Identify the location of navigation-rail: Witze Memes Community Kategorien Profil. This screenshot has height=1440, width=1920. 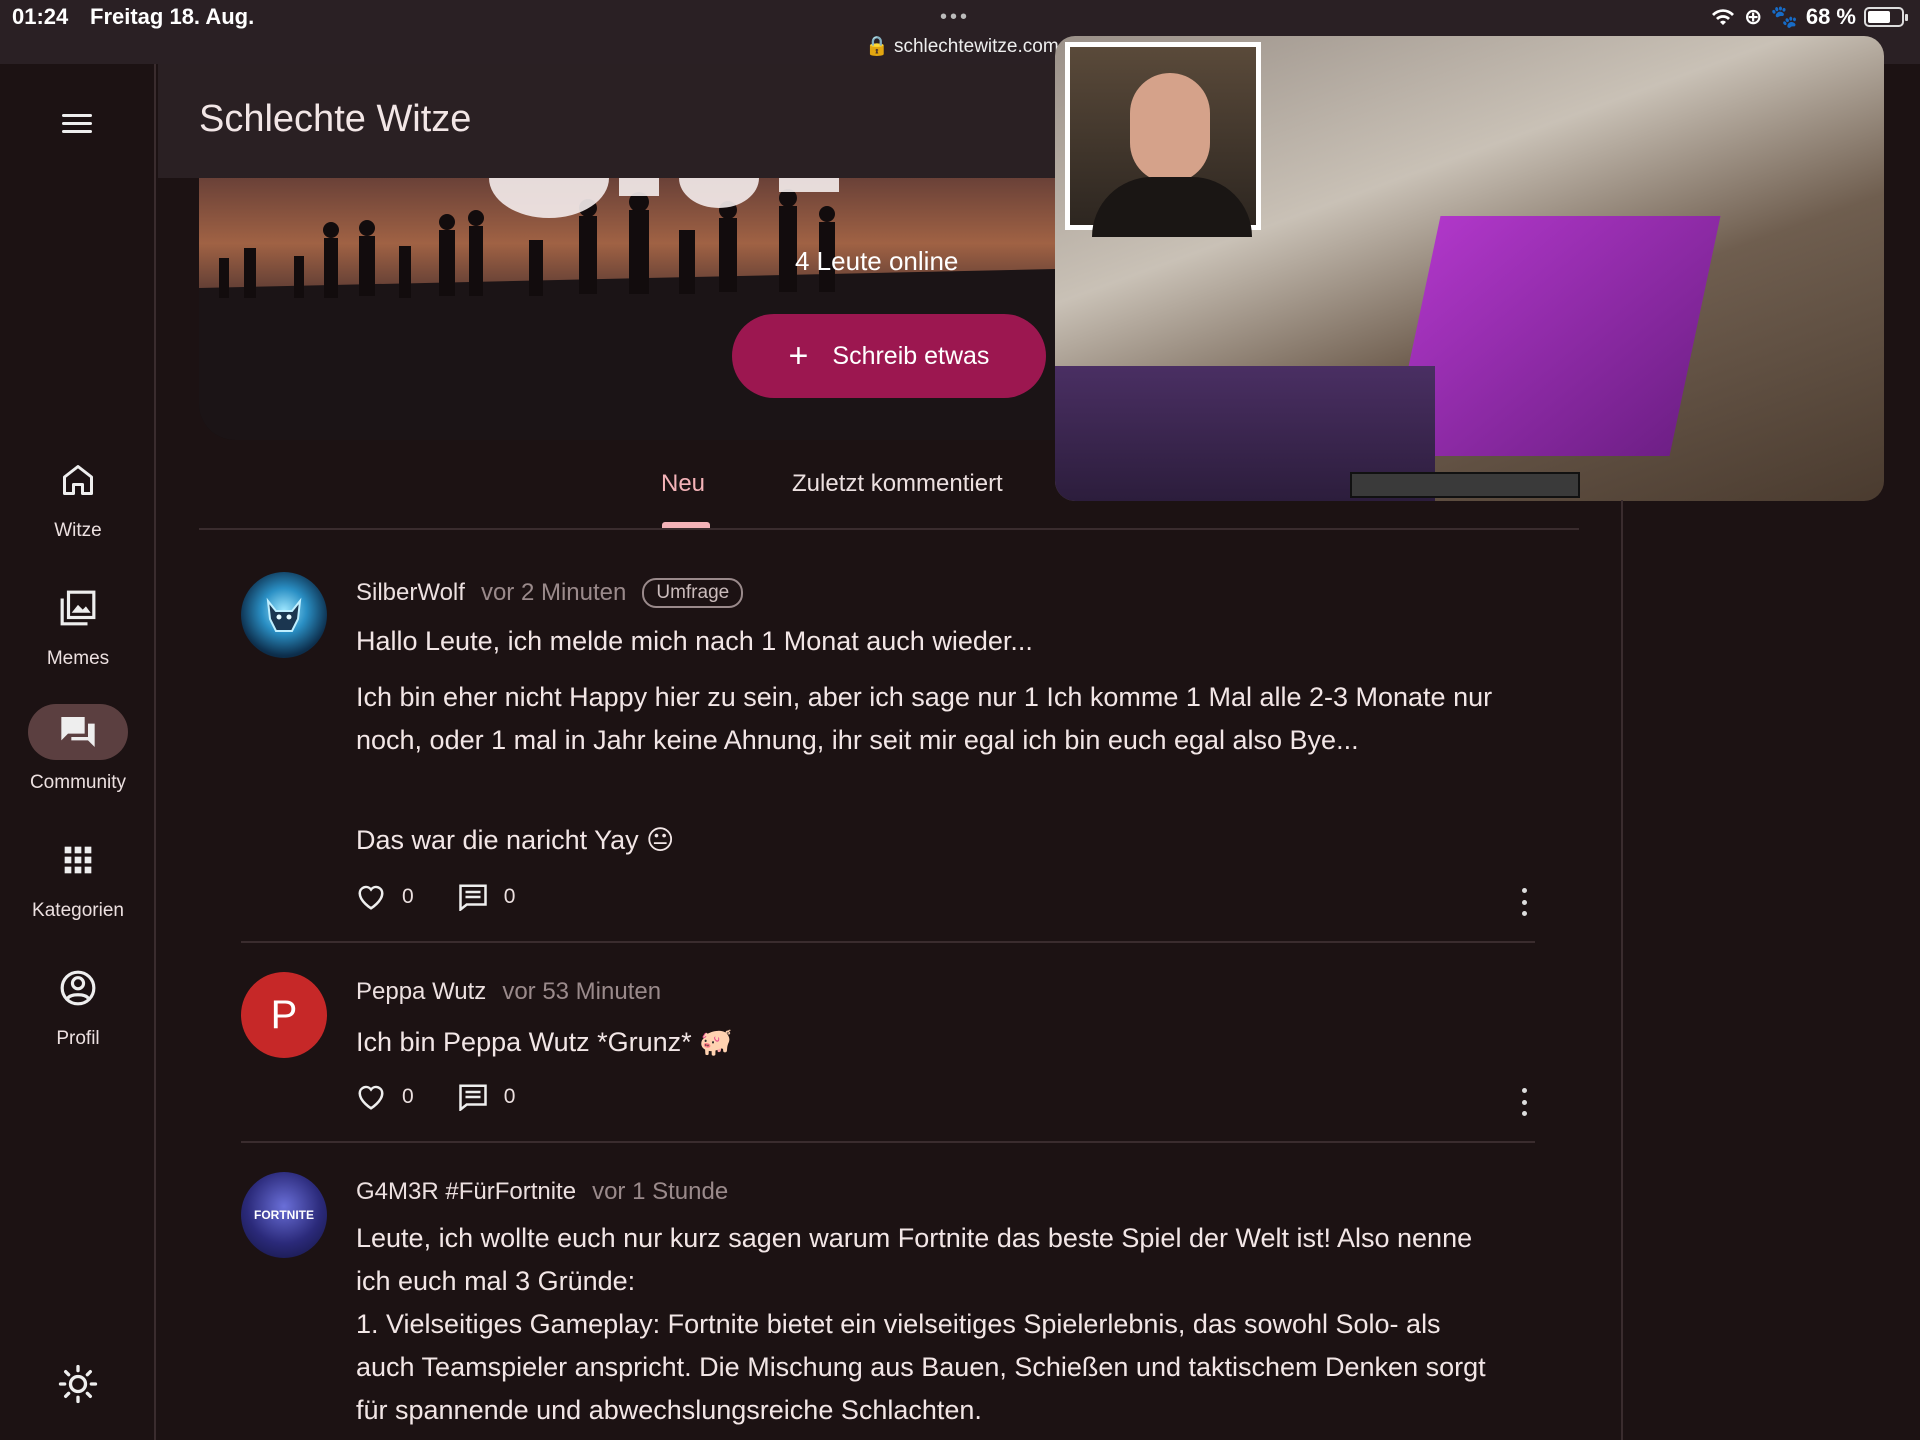
(78, 752).